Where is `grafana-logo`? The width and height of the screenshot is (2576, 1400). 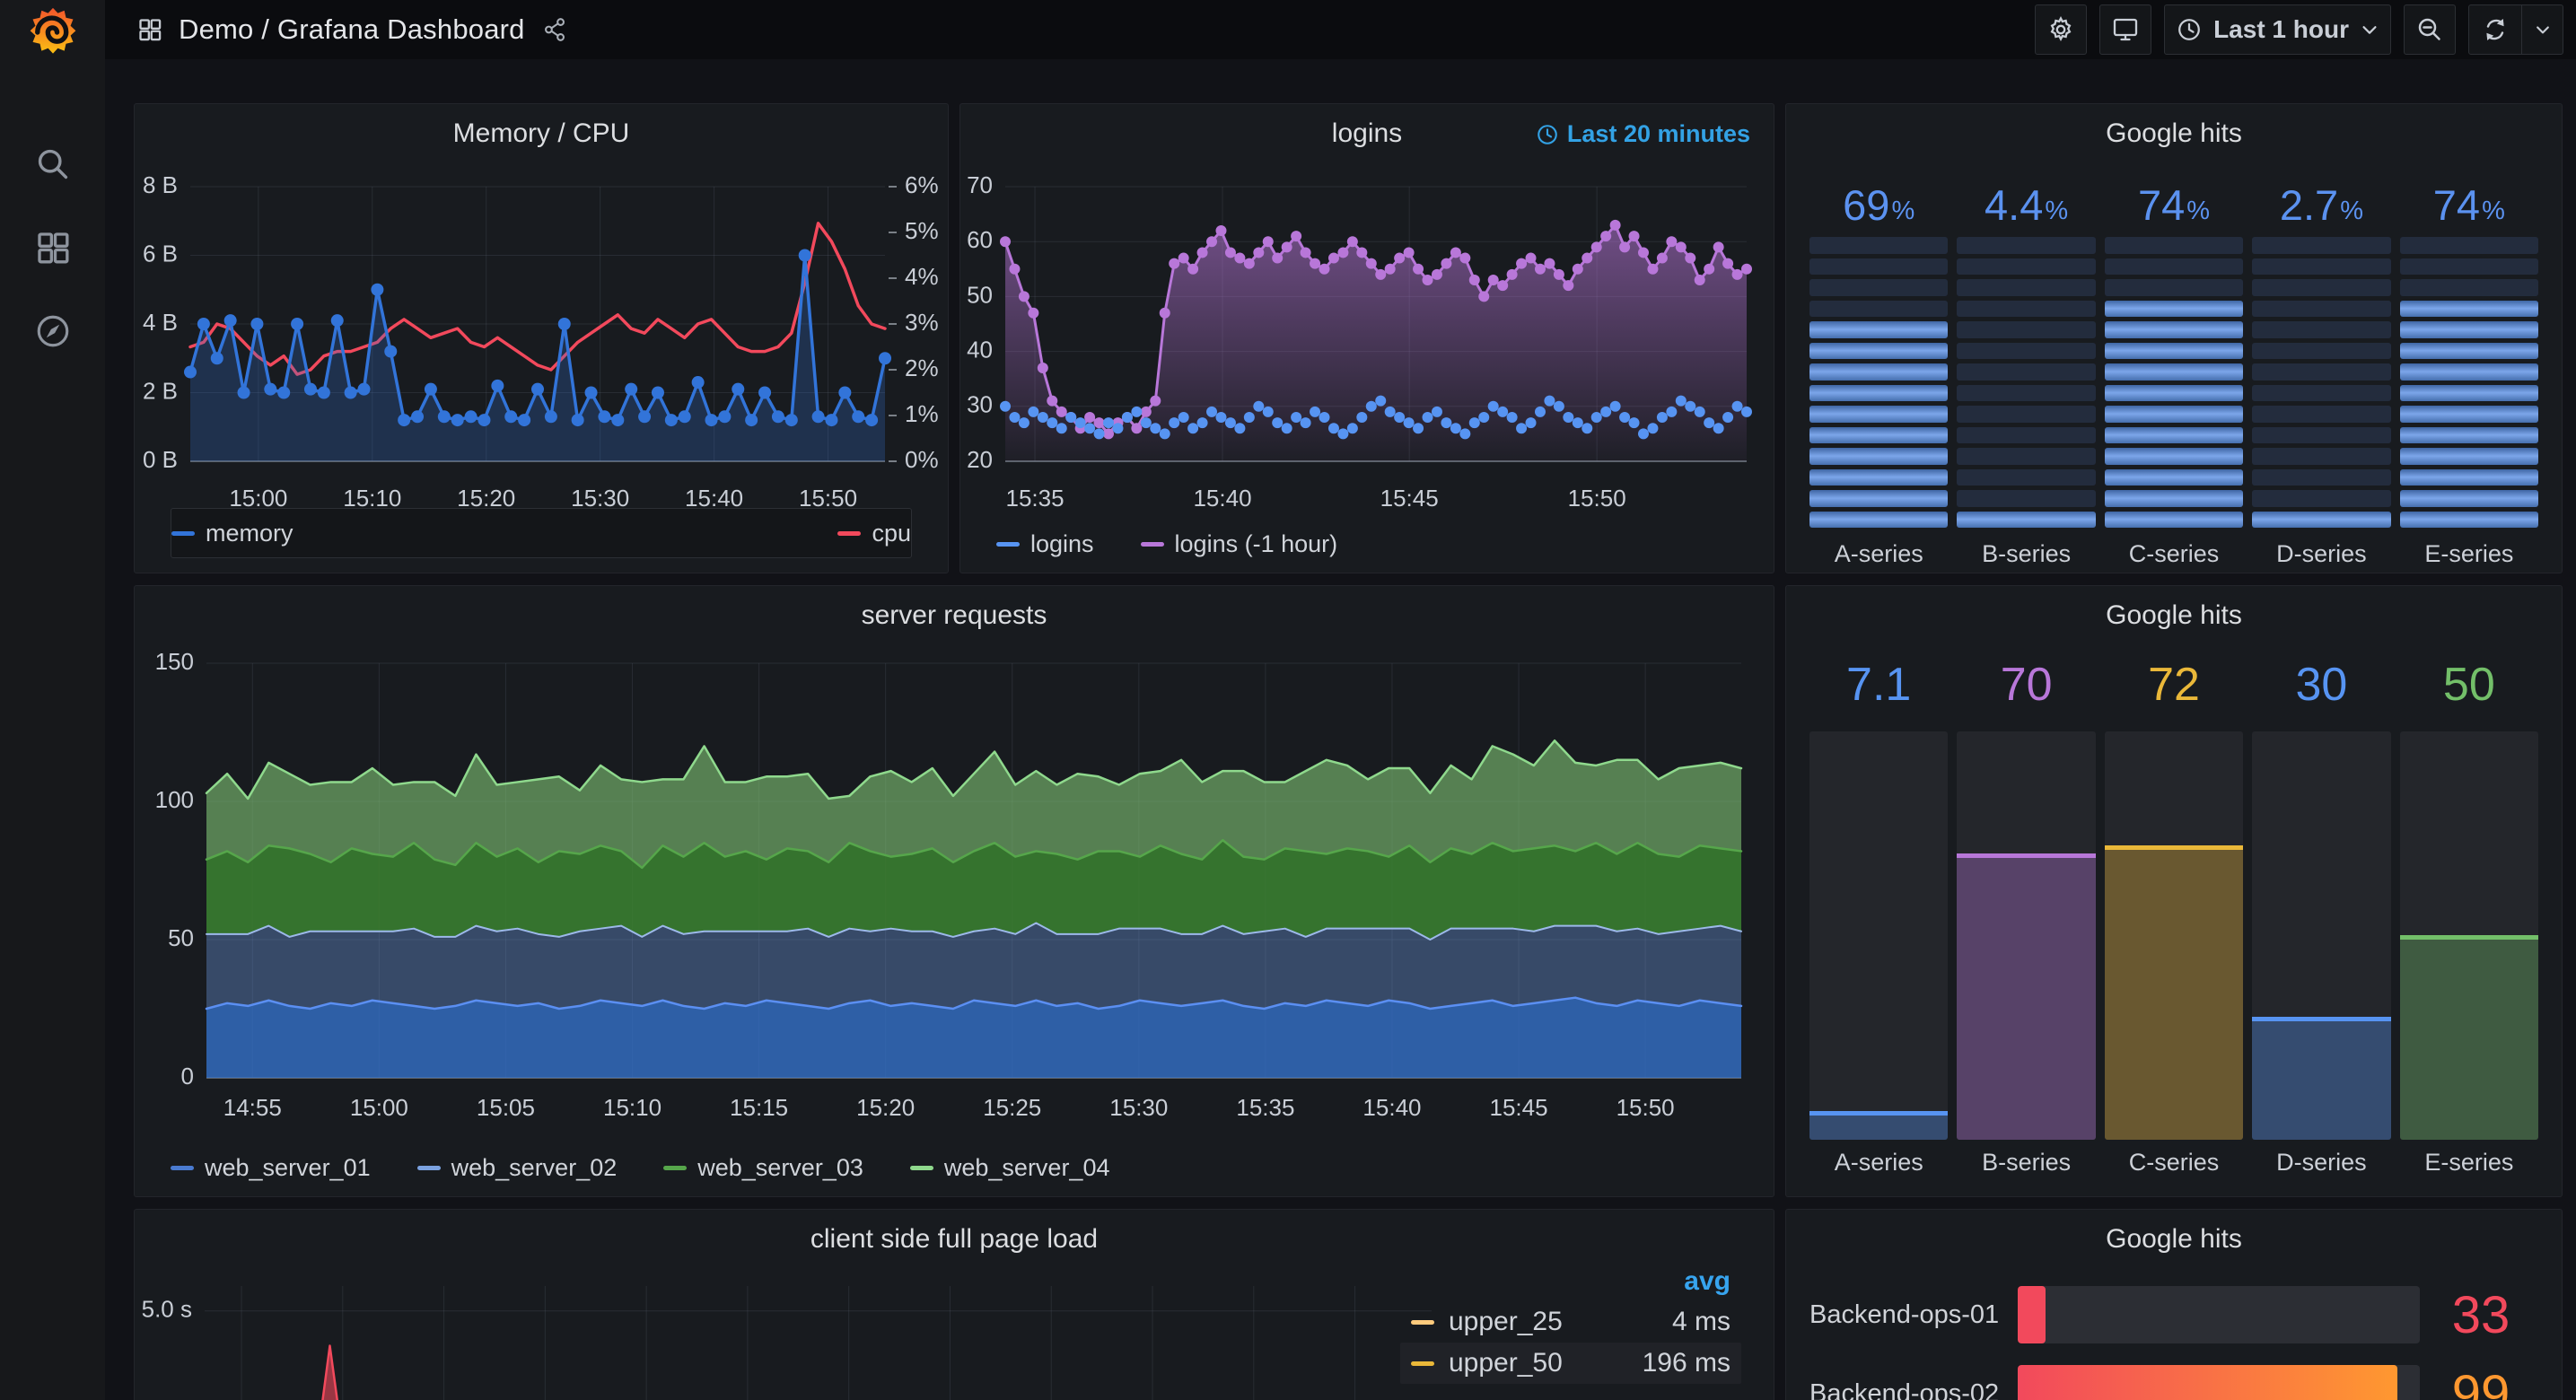 grafana-logo is located at coordinates (53, 32).